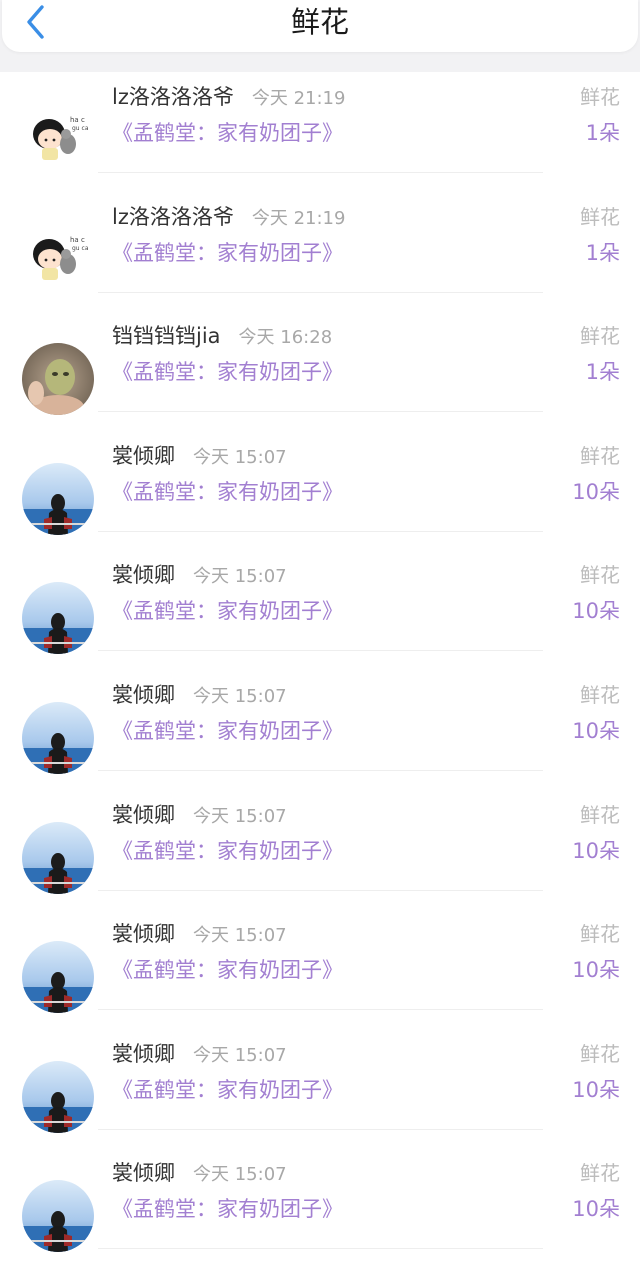 This screenshot has width=640, height=1268. Describe the element at coordinates (285, 338) in the screenshot. I see `timestamp: 今天 16:28` at that location.